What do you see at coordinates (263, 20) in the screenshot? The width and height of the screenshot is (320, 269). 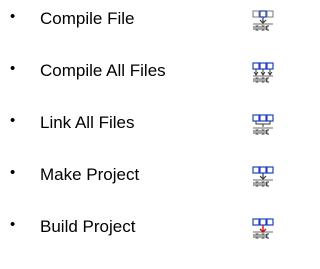 I see `compile-file-icon` at bounding box center [263, 20].